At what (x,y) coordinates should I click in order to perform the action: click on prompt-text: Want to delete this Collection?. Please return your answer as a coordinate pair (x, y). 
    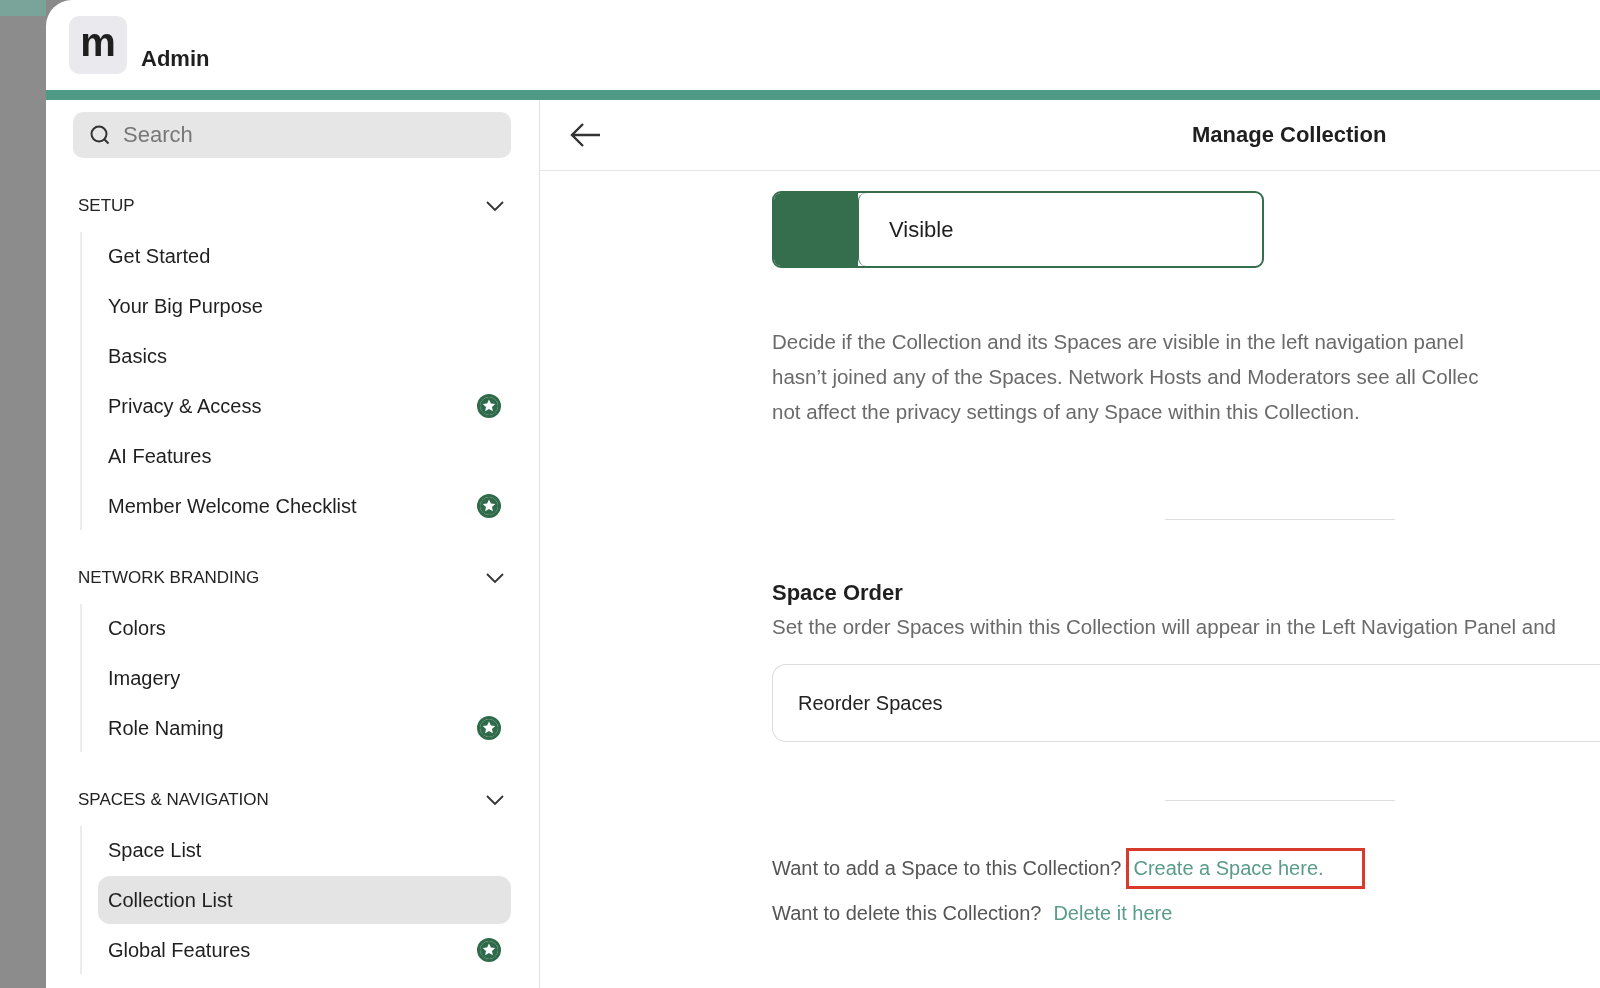
    Looking at the image, I should click on (907, 913).